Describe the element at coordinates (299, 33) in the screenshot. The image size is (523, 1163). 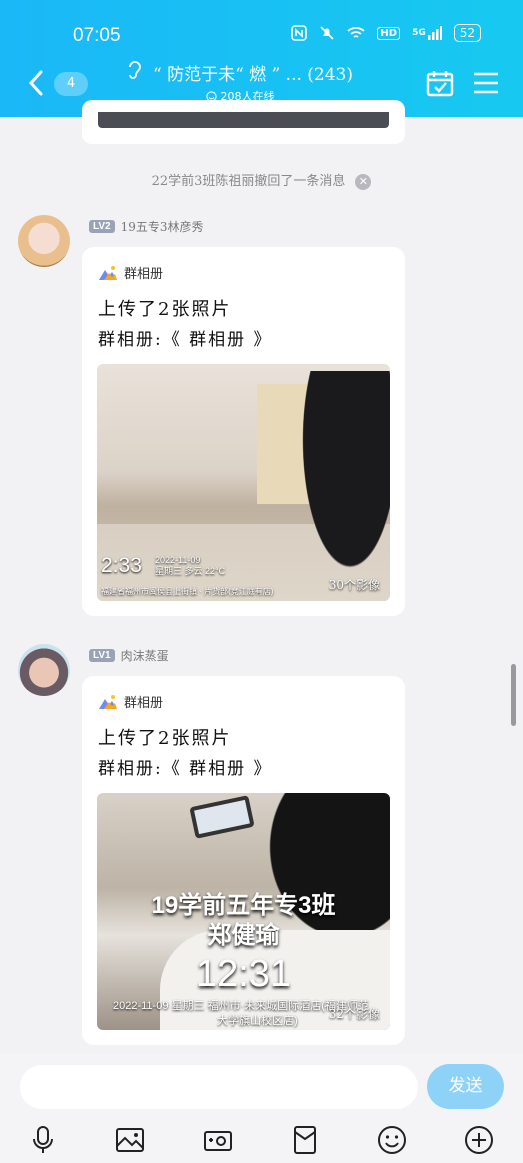
I see `nfc-icon` at that location.